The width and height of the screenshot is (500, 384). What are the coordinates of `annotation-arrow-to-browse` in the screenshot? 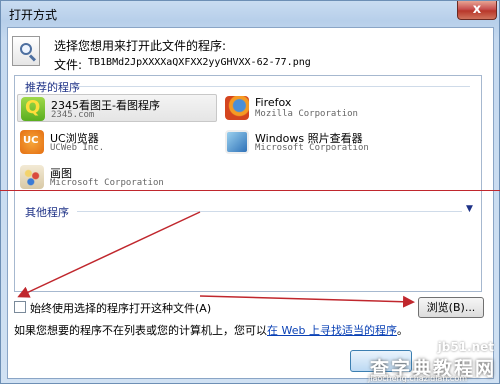 It's located at (307, 301).